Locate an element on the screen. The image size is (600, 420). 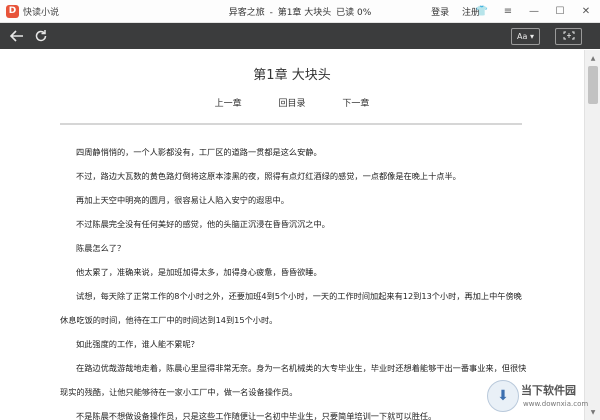
login-link: 登录 is located at coordinates (440, 13).